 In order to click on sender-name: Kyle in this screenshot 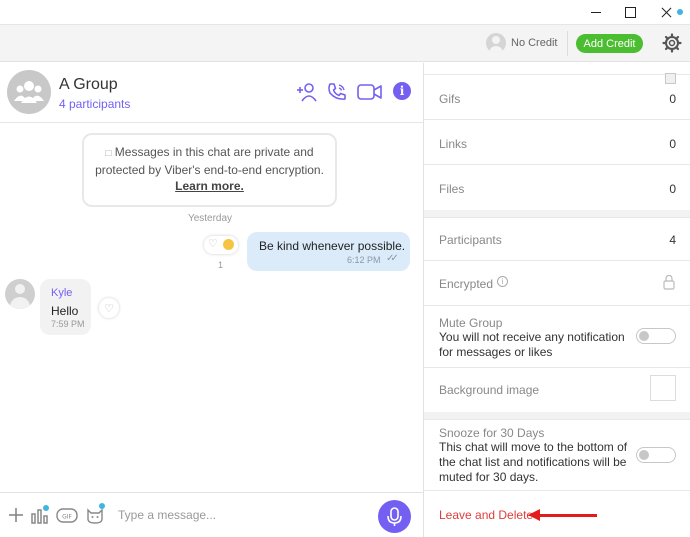, I will do `click(61, 293)`.